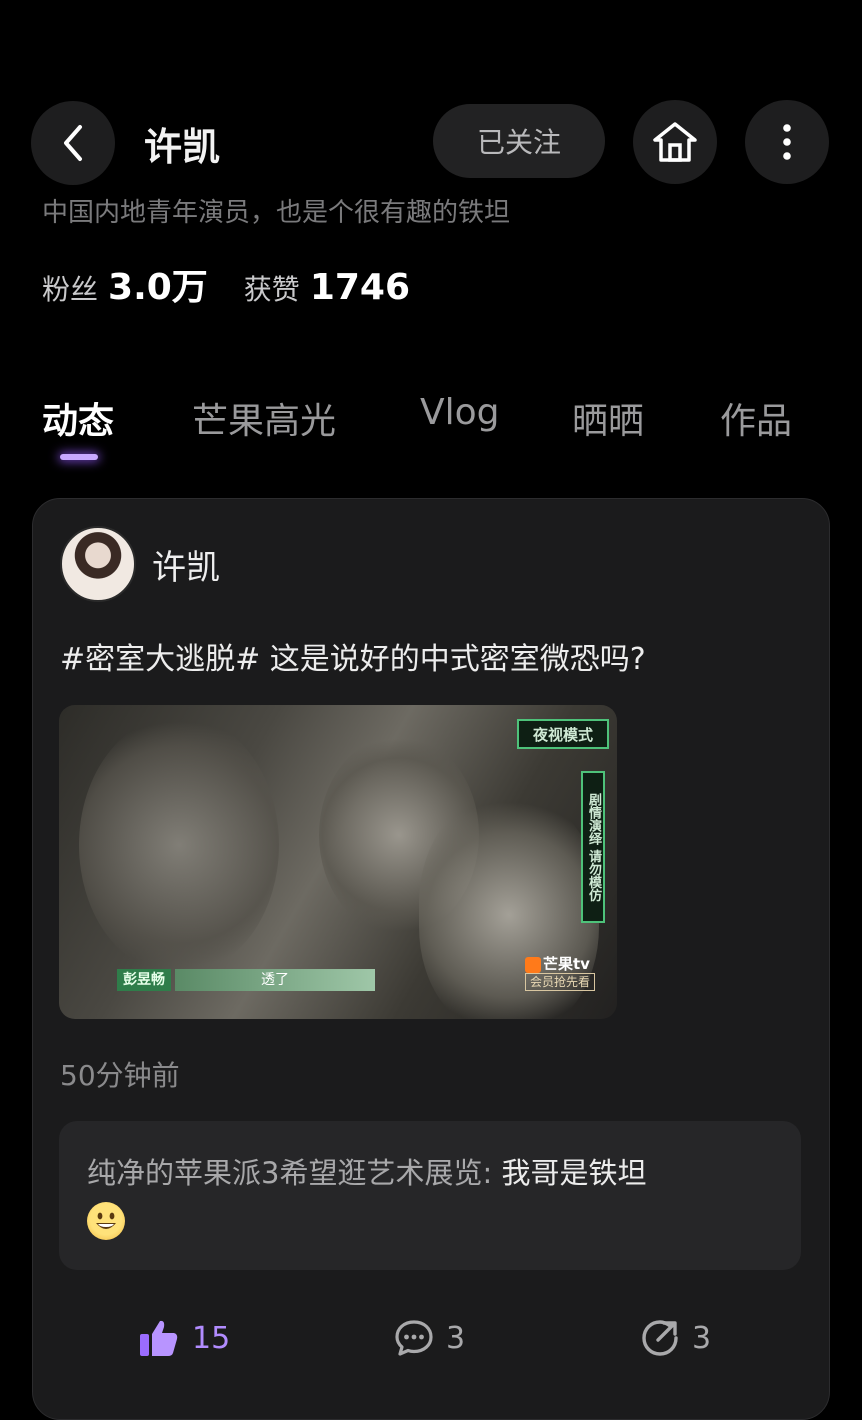 This screenshot has height=1420, width=862. I want to click on comment-preview: 纯净的苹果派3希望逛艺术展览: 我哥是铁坦, so click(430, 1195).